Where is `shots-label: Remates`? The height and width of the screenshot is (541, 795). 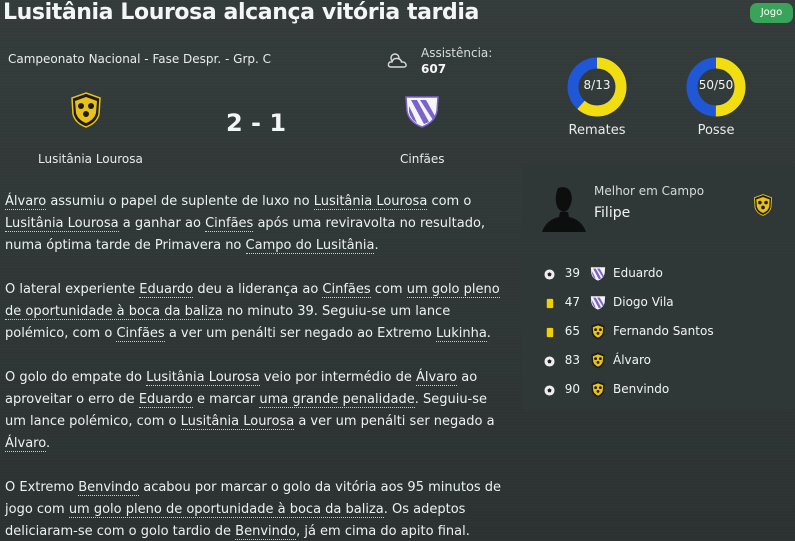
shots-label: Remates is located at coordinates (597, 130).